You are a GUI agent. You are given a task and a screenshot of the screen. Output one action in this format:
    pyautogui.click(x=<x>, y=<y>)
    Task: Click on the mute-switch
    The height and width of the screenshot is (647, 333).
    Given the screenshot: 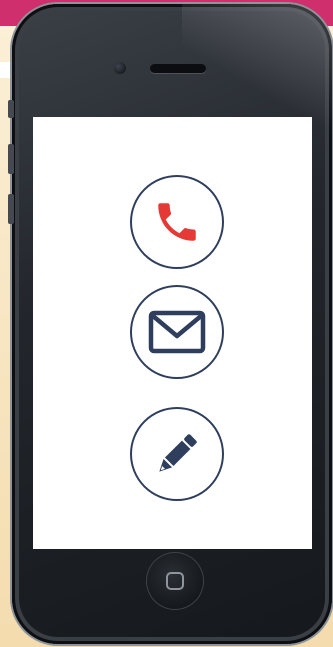 What is the action you would take?
    pyautogui.click(x=11, y=109)
    